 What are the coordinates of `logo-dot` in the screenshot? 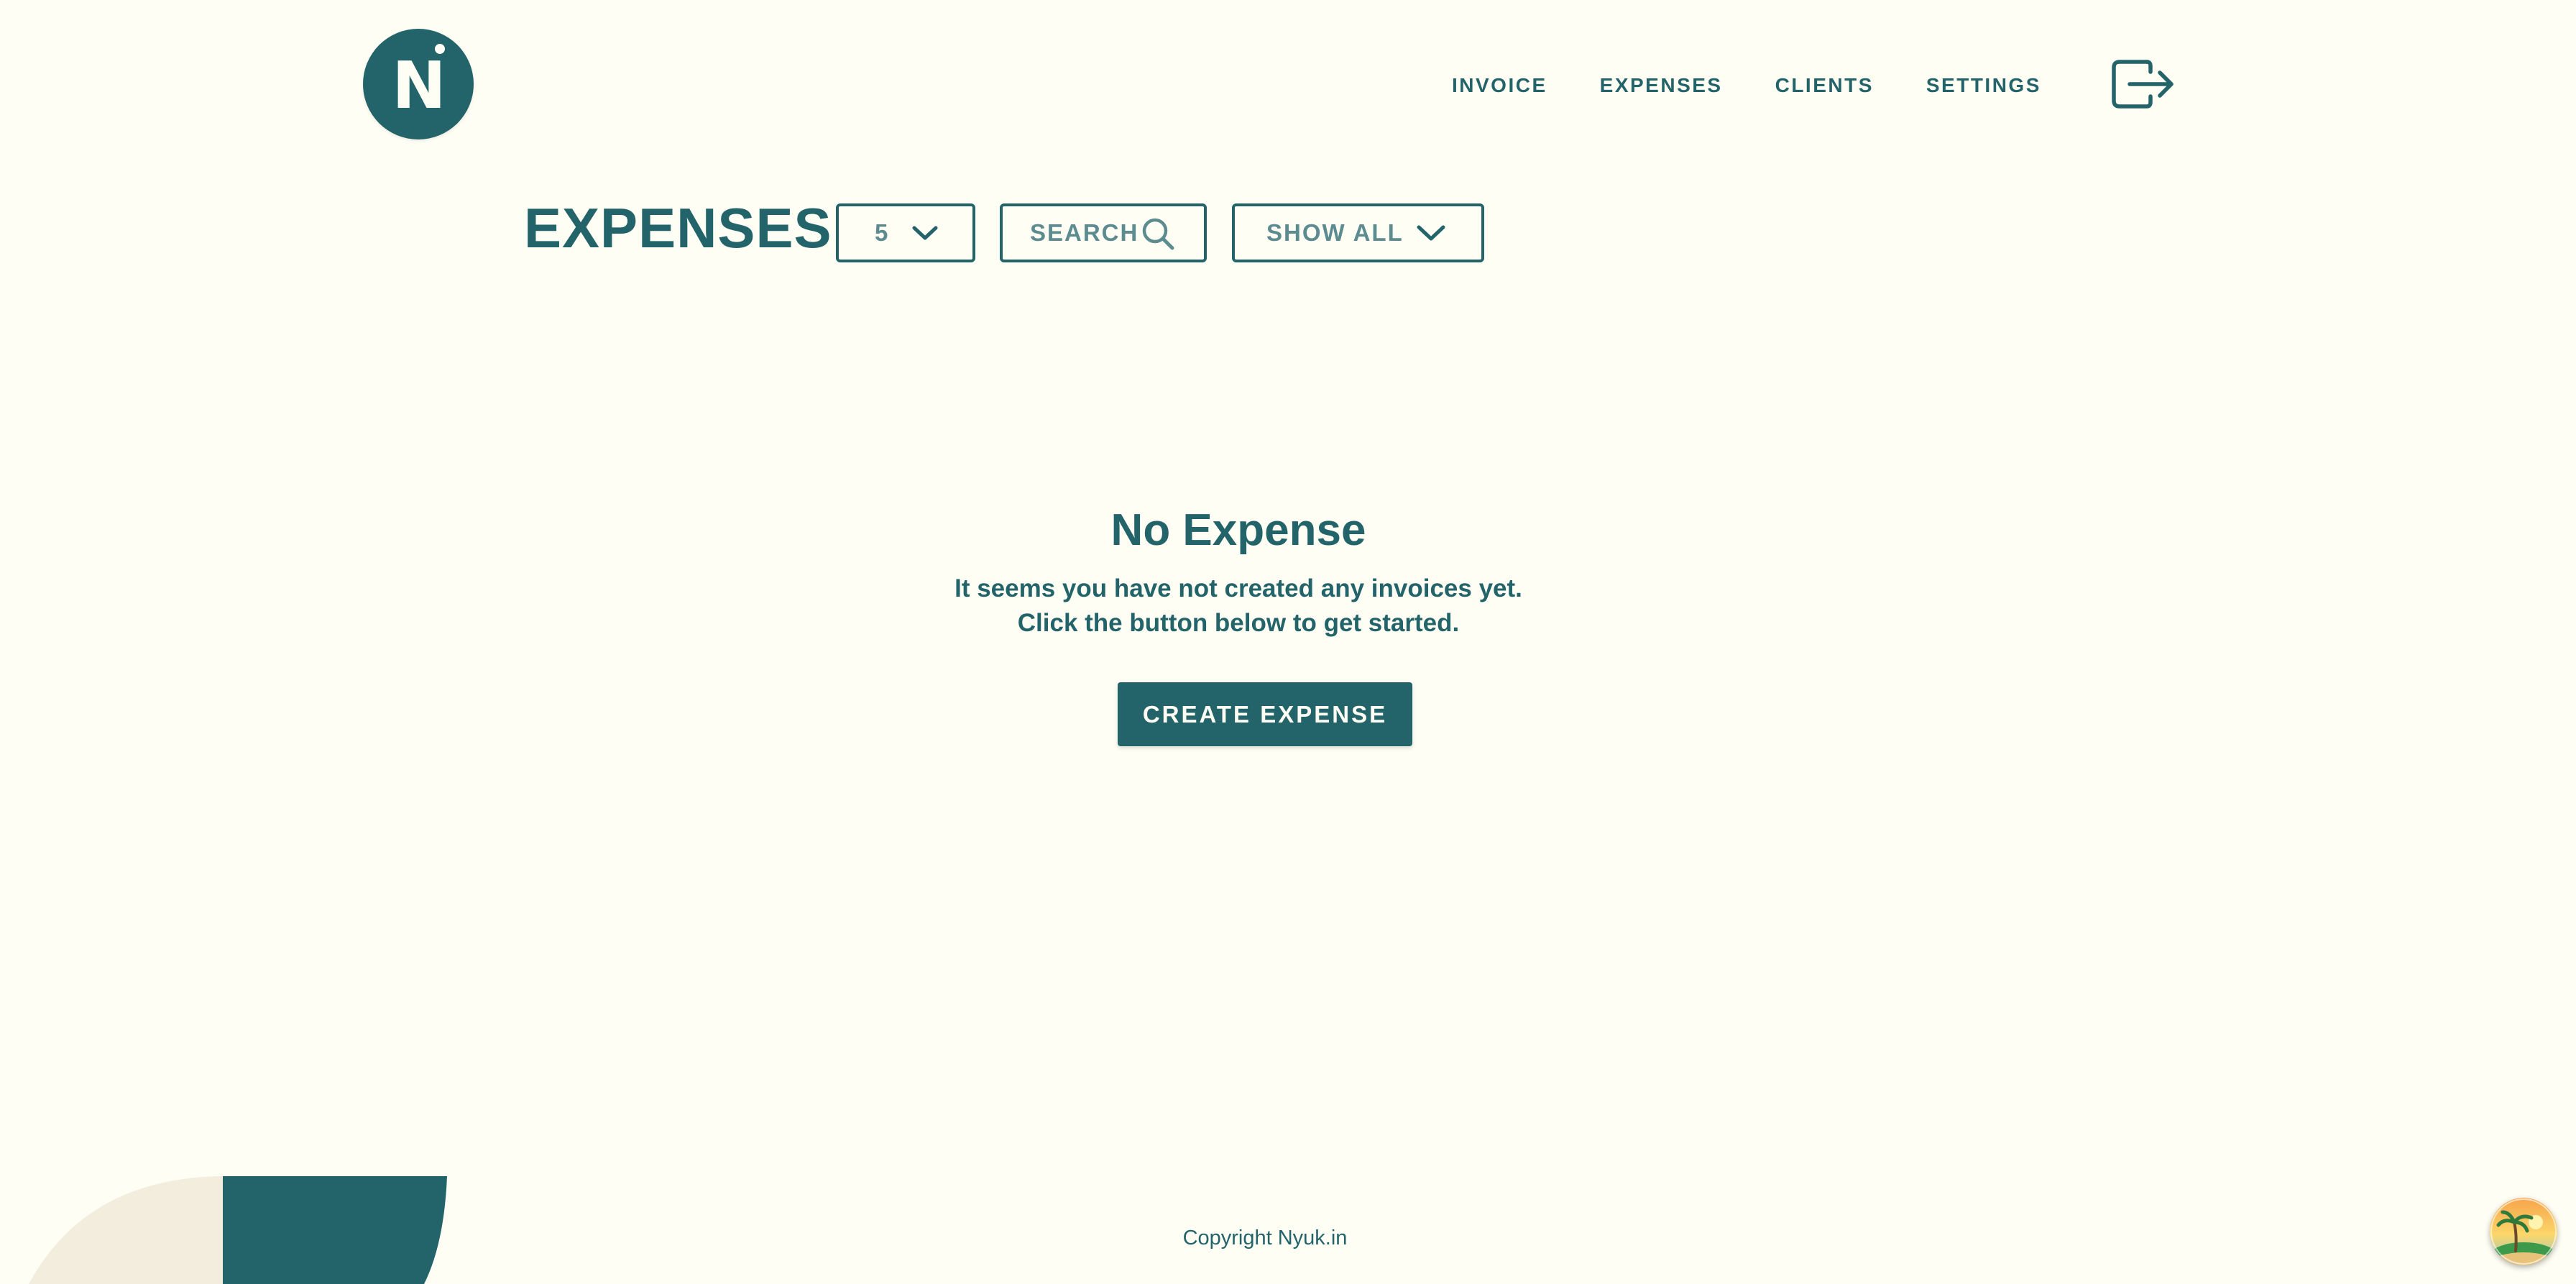 It's located at (439, 49).